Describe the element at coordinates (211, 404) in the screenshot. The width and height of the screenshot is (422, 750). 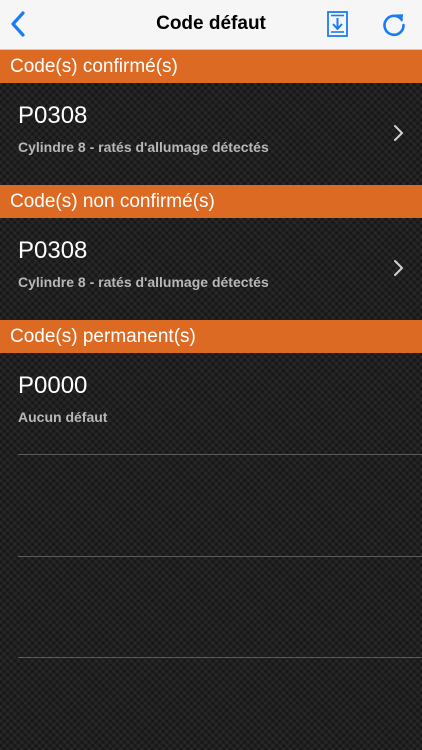
I see `fault-code-row: P0000 Aucun défaut` at that location.